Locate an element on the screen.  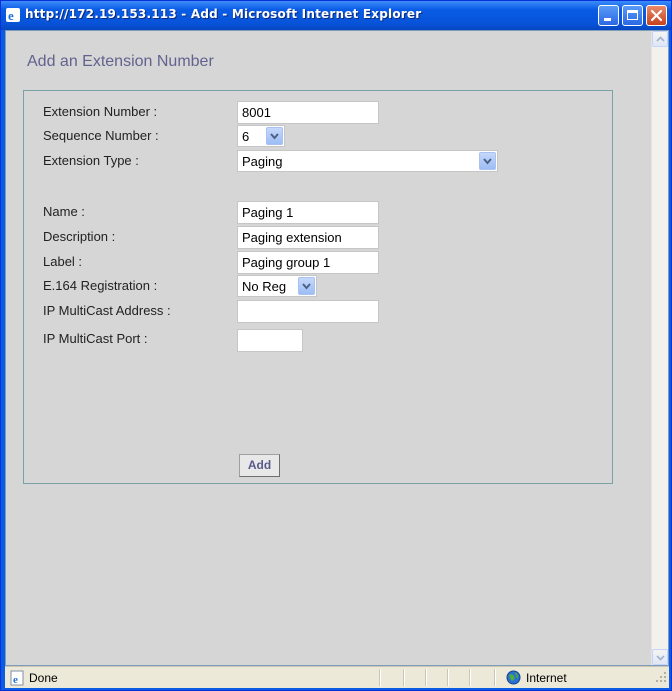
label-input: Paging group 1 is located at coordinates (308, 262).